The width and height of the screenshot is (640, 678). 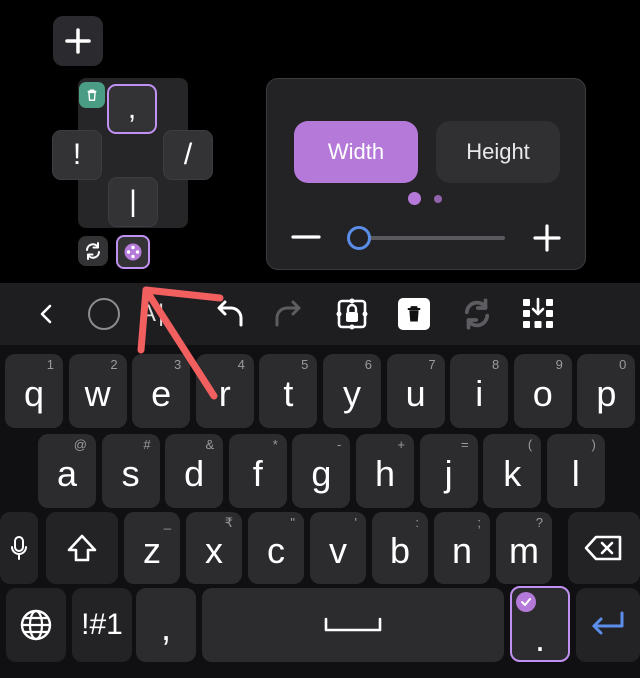 I want to click on key-hint: 7, so click(x=432, y=364).